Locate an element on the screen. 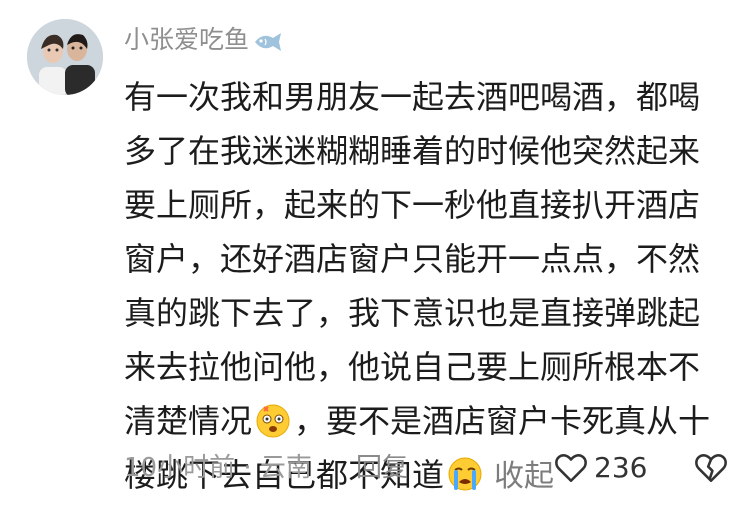  like-button: 236 is located at coordinates (600, 468).